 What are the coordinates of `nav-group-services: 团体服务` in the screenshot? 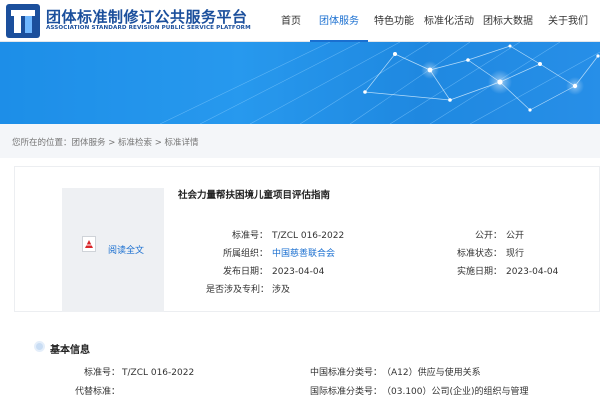 It's located at (339, 21).